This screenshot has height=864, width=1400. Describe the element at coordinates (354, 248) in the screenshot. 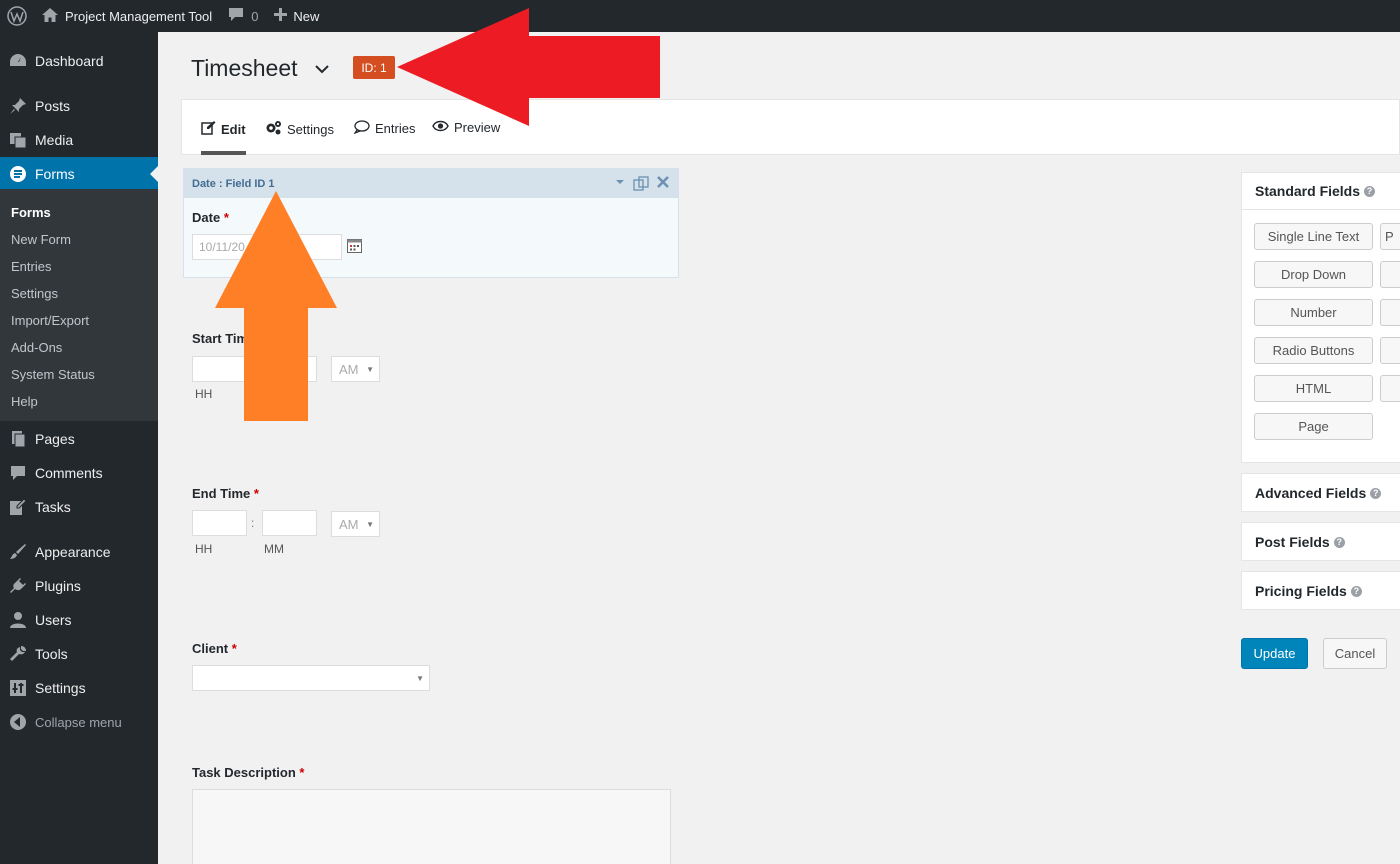

I see `calendar-icon` at that location.